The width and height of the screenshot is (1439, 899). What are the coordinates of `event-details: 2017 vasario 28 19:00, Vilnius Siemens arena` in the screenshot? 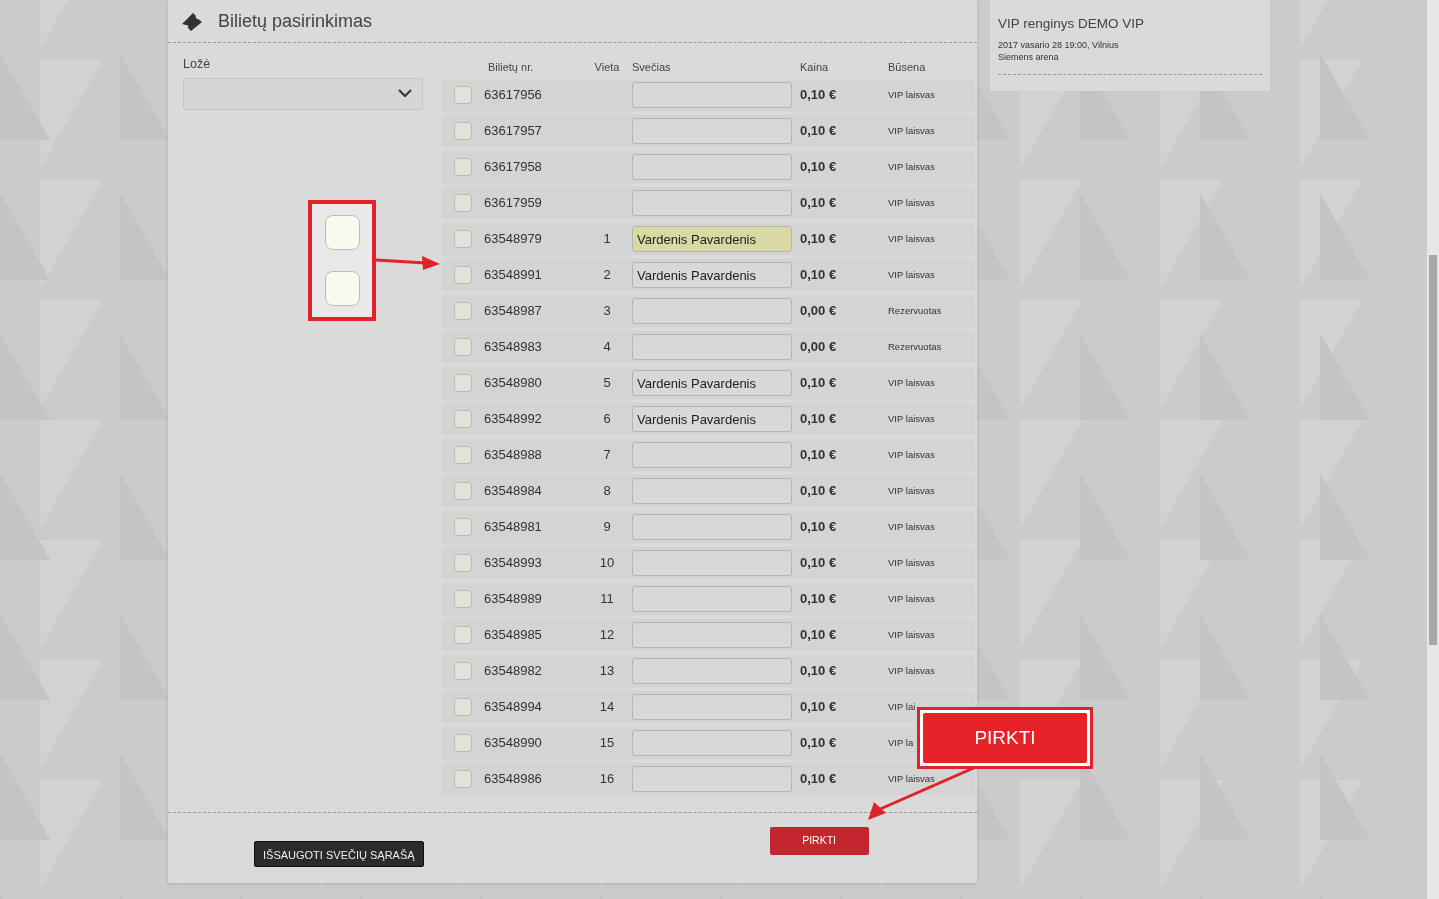 It's located at (1059, 52).